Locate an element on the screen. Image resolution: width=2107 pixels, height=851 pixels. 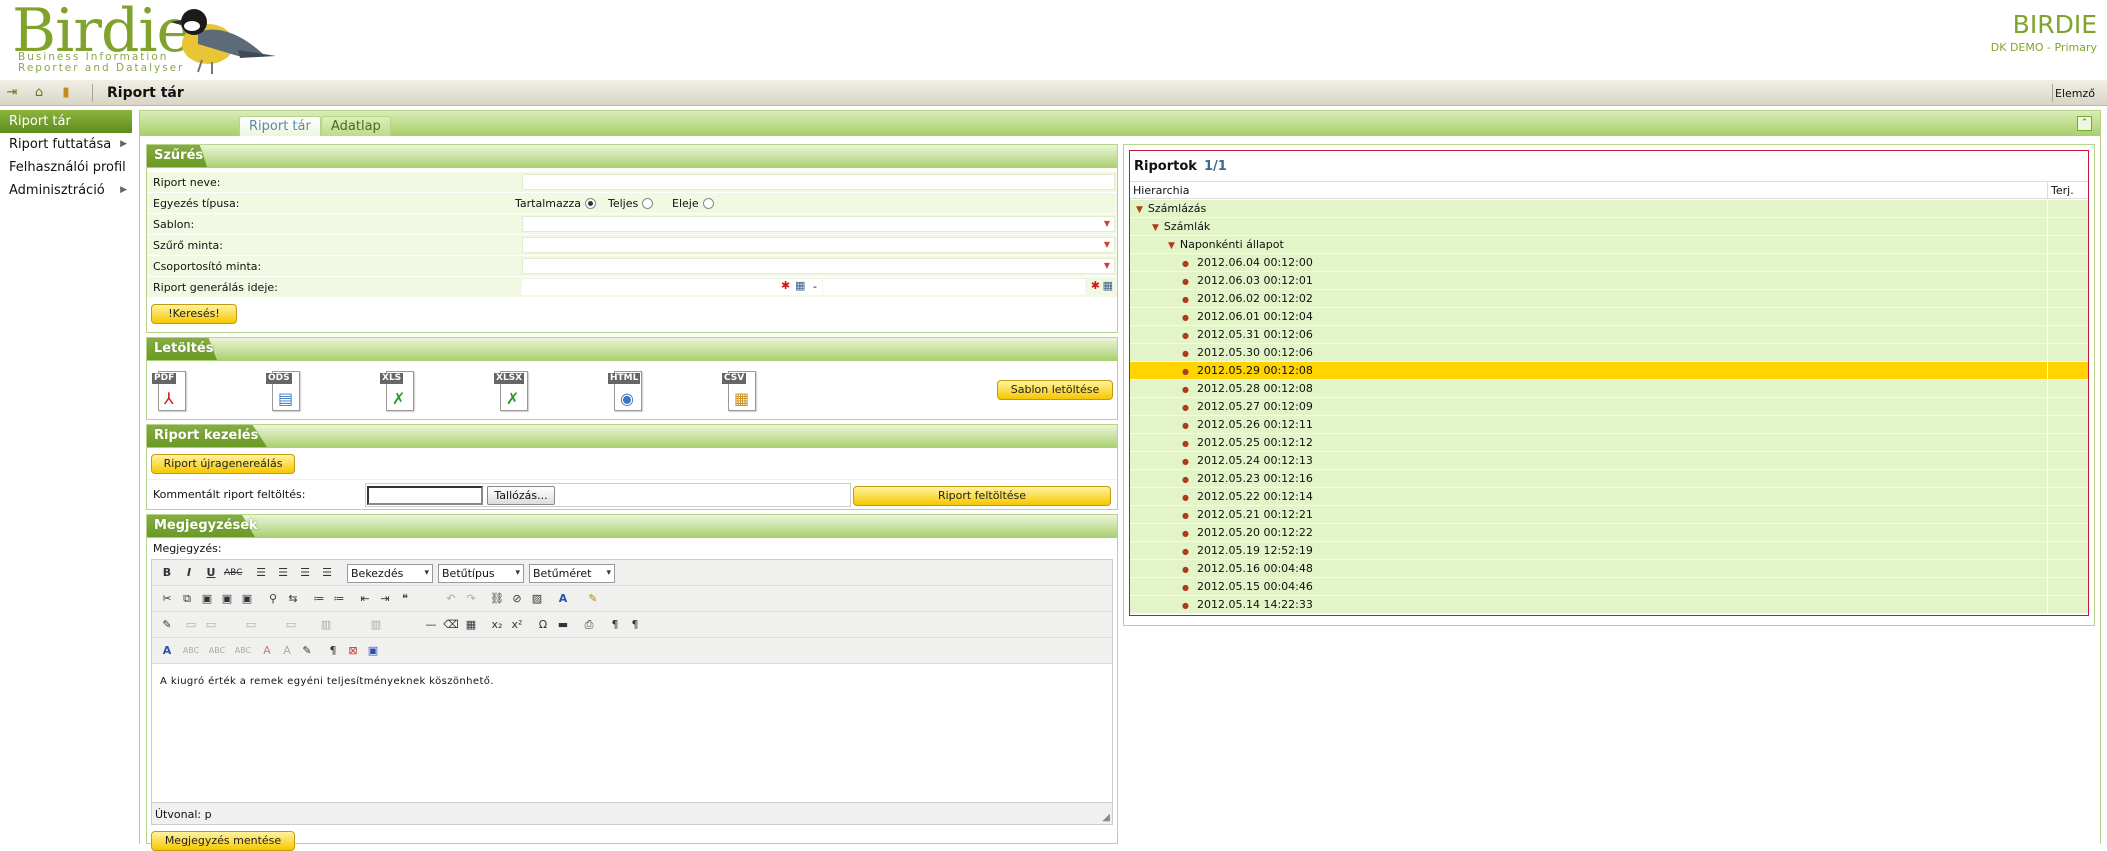
subscript-icon: x₂ is located at coordinates (497, 625).